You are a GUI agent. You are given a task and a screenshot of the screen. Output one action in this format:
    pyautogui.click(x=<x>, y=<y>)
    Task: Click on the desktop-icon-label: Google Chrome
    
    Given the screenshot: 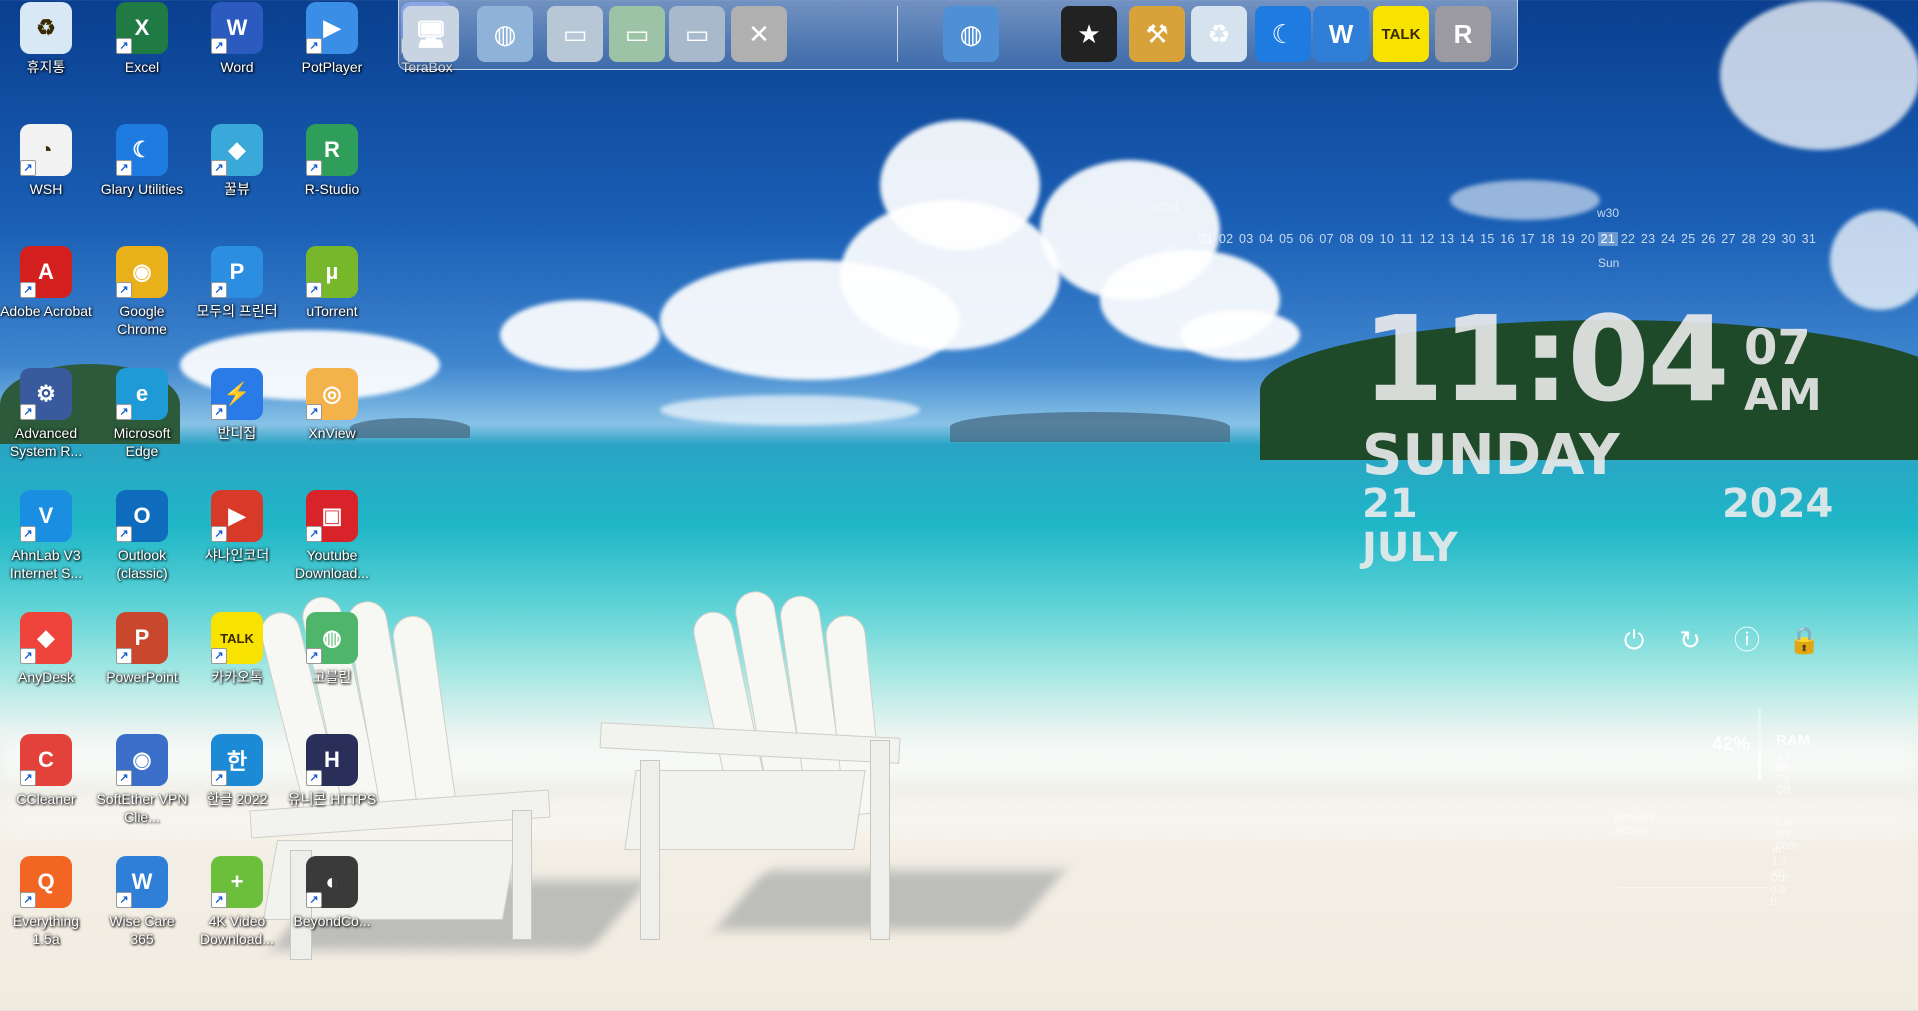 What is the action you would take?
    pyautogui.click(x=142, y=320)
    